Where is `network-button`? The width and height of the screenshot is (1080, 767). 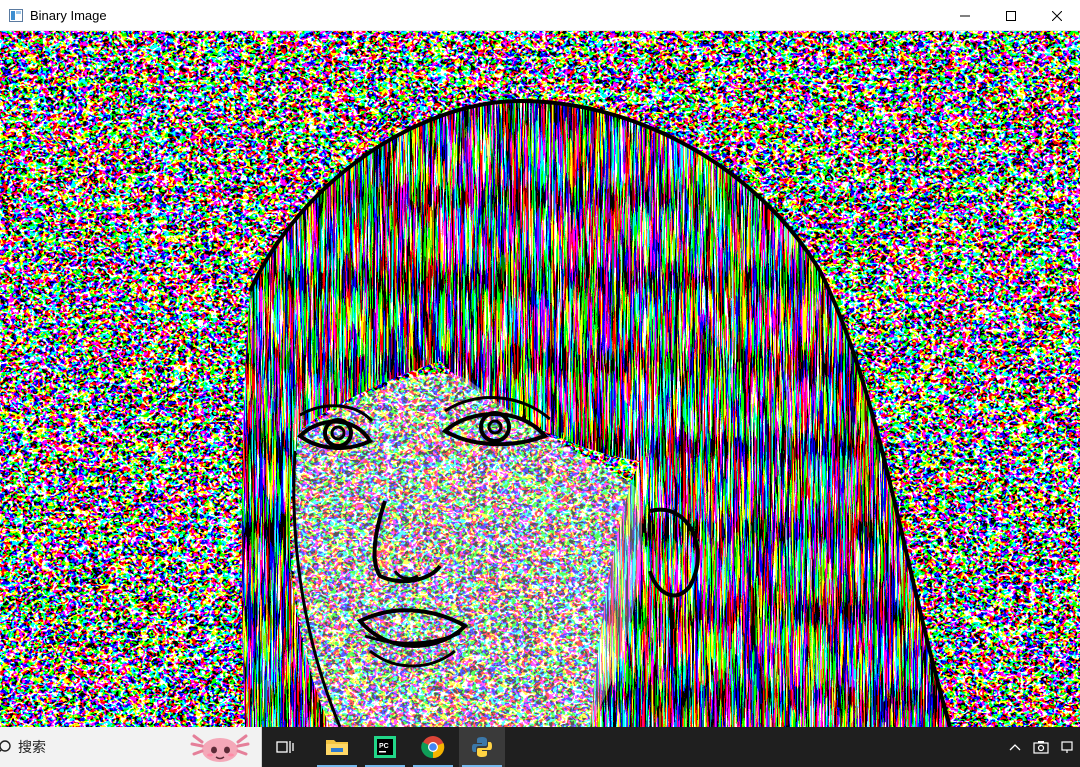
network-button is located at coordinates (1067, 747).